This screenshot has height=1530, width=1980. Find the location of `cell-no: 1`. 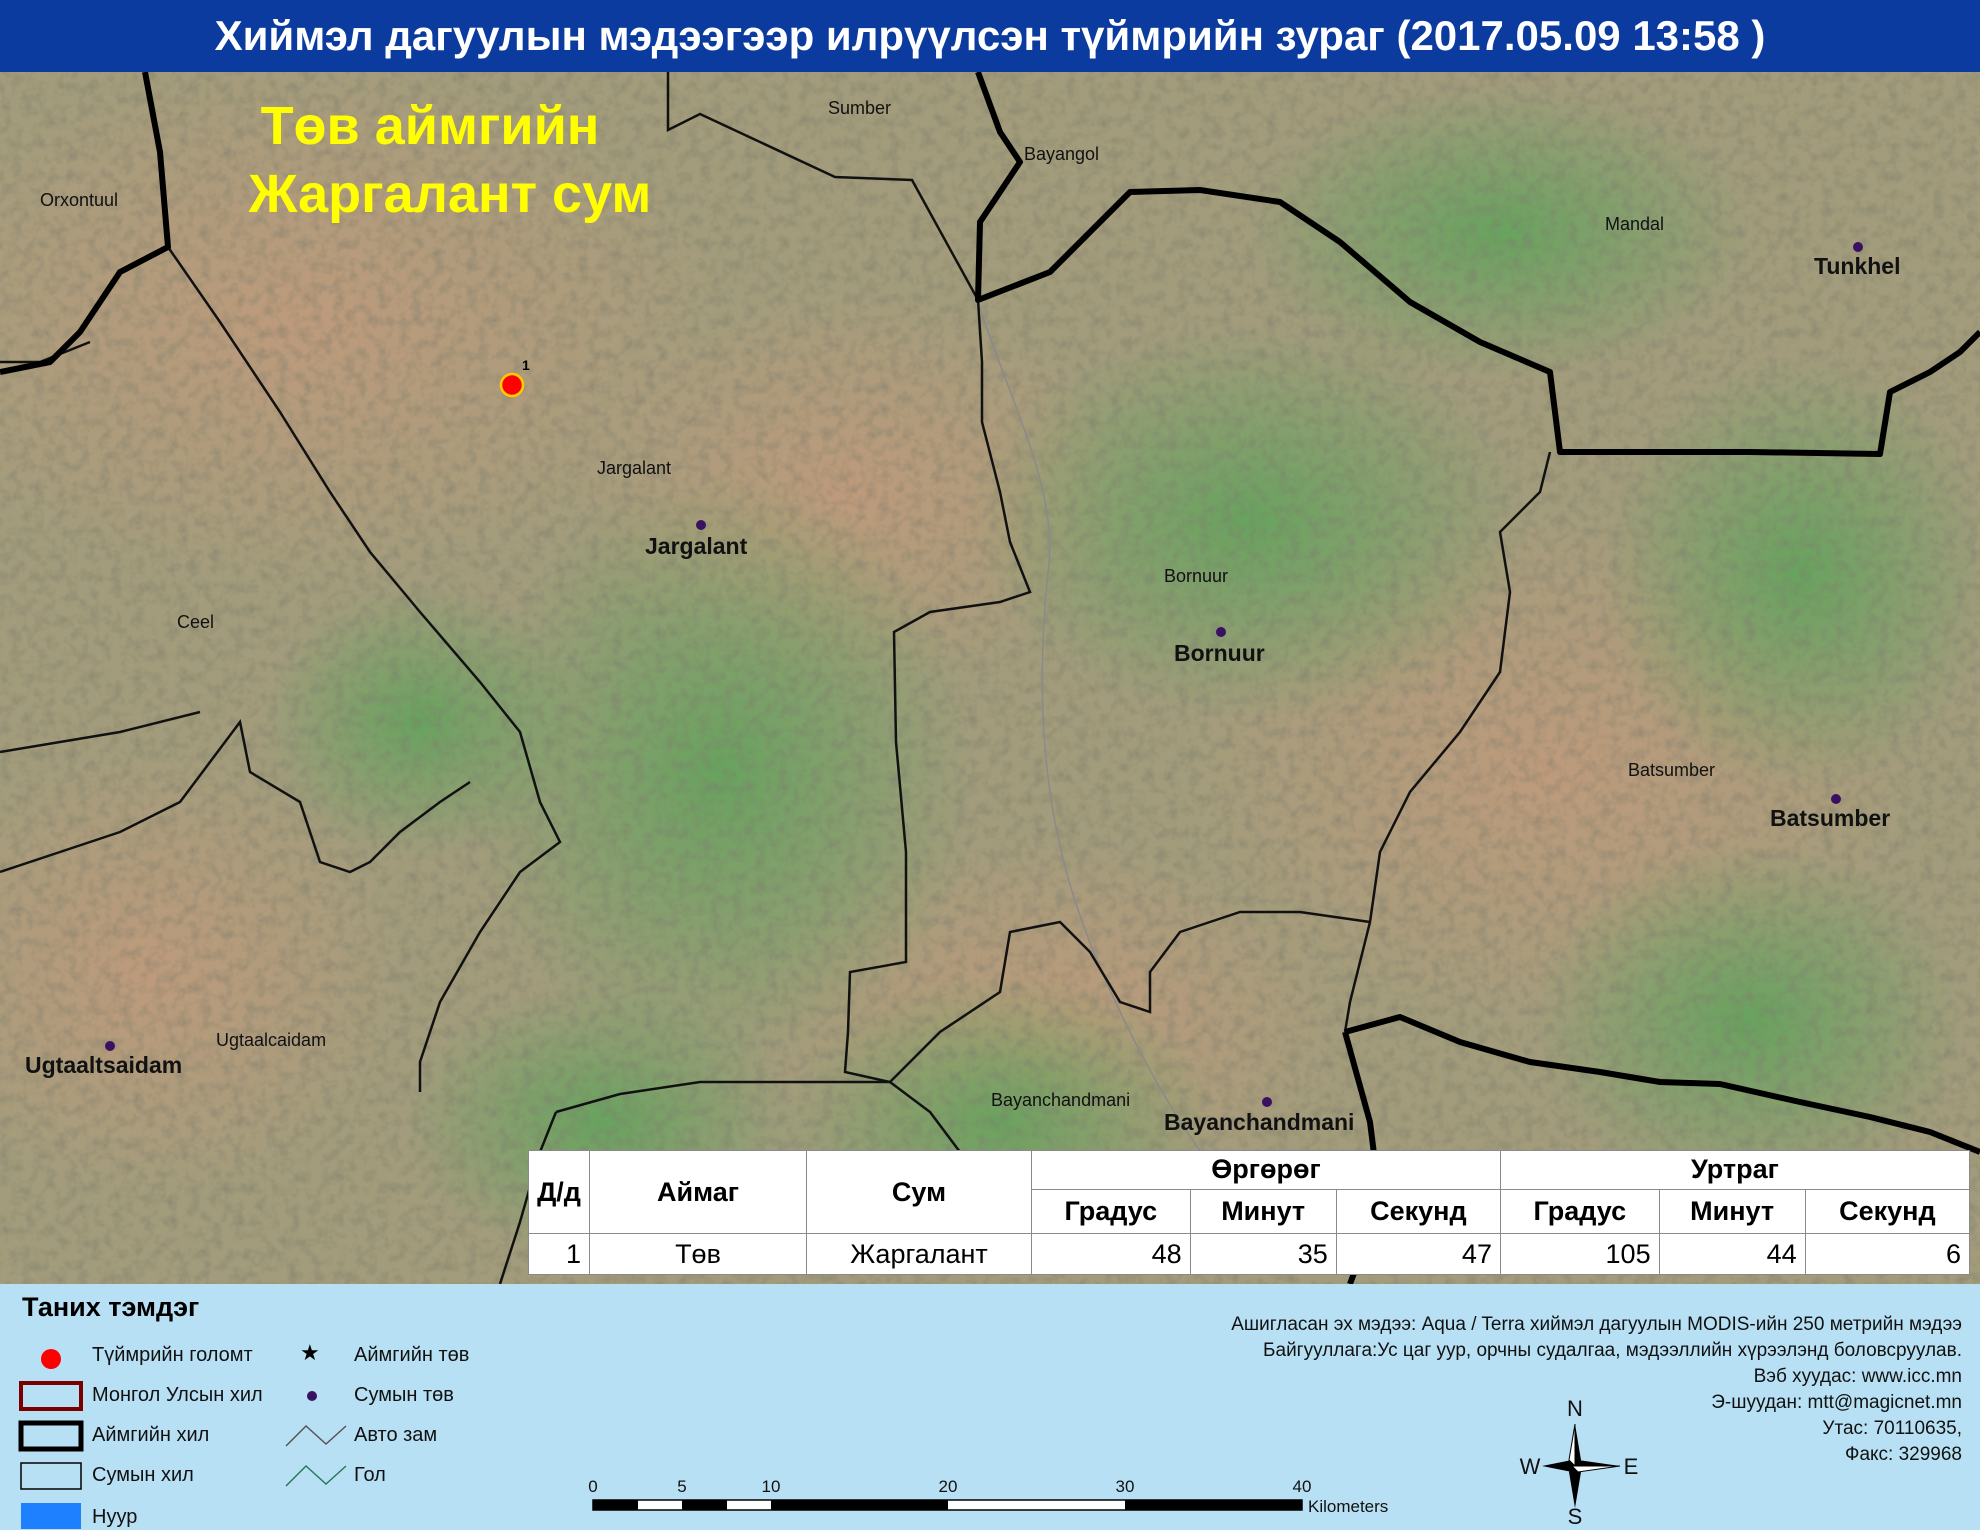

cell-no: 1 is located at coordinates (559, 1254).